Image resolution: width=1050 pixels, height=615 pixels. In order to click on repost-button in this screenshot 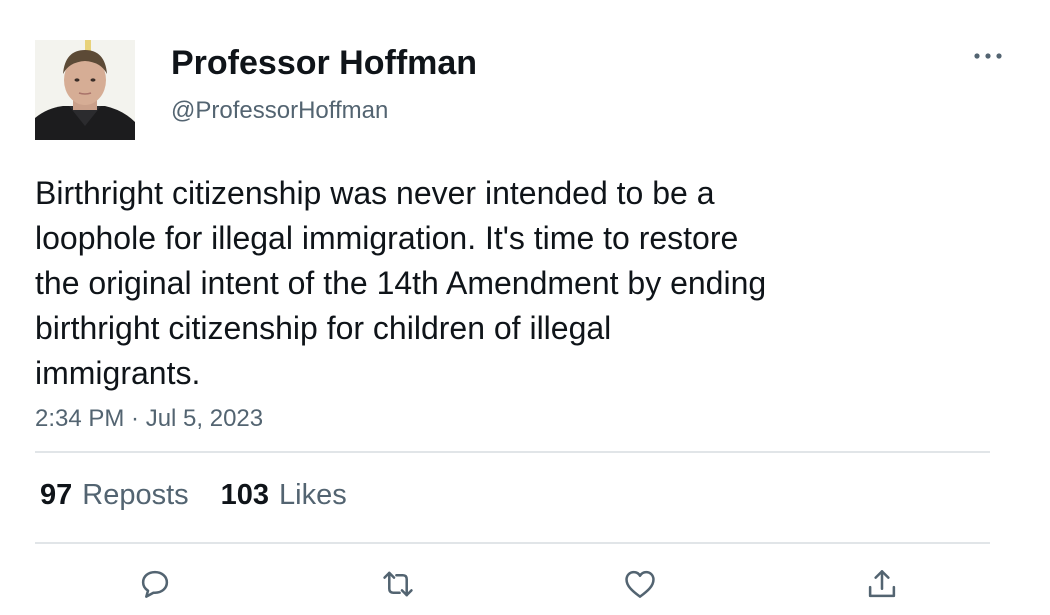, I will do `click(398, 584)`.